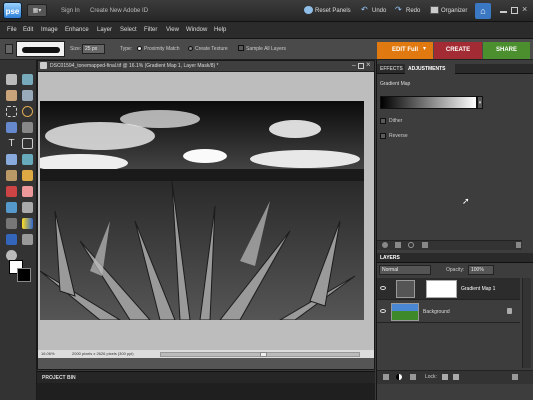 The image size is (533, 400). What do you see at coordinates (93, 49) in the screenshot?
I see `size-field: 25 px` at bounding box center [93, 49].